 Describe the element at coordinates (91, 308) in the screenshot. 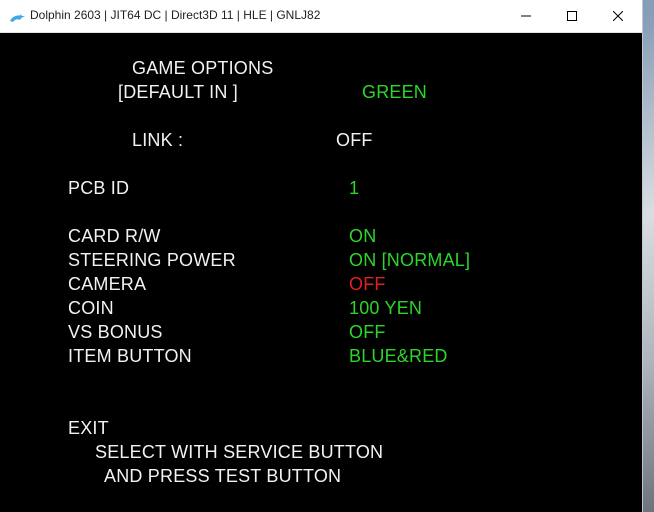

I see `option-label-coin: COIN` at that location.